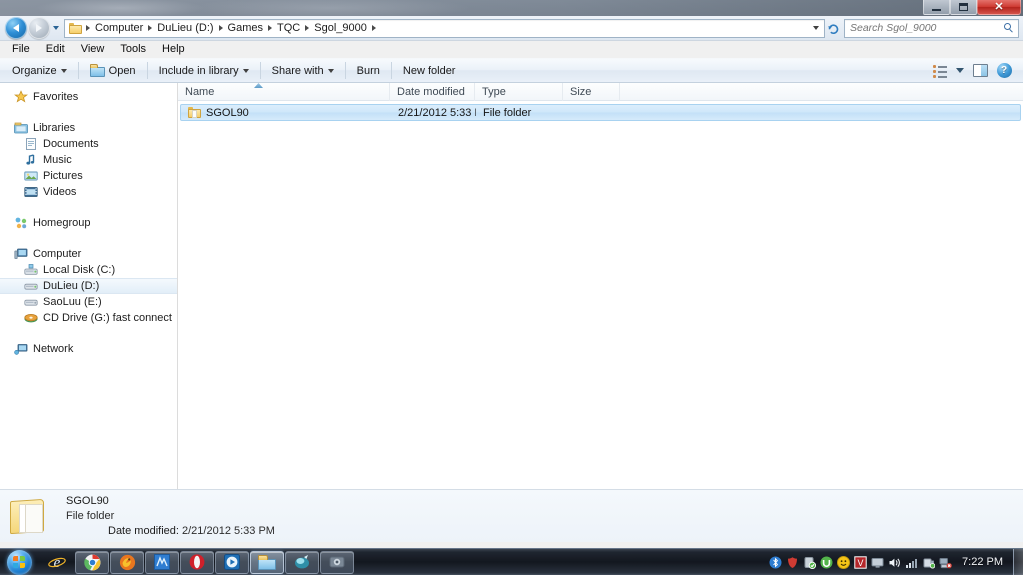  I want to click on details-date-modified: Date modified: 2/21/2012 5:33 PM, so click(170, 531).